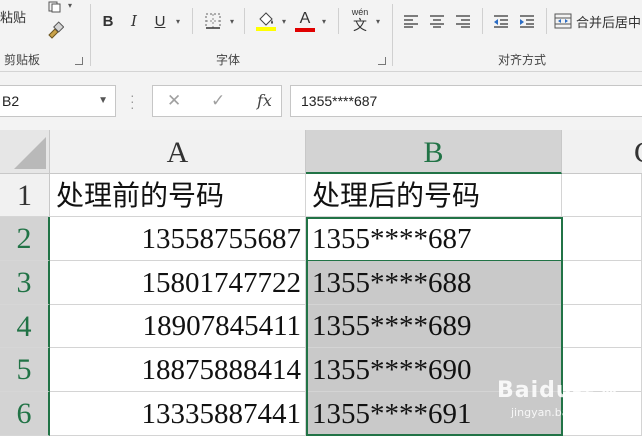  I want to click on cell-a3: 15801747722, so click(178, 283).